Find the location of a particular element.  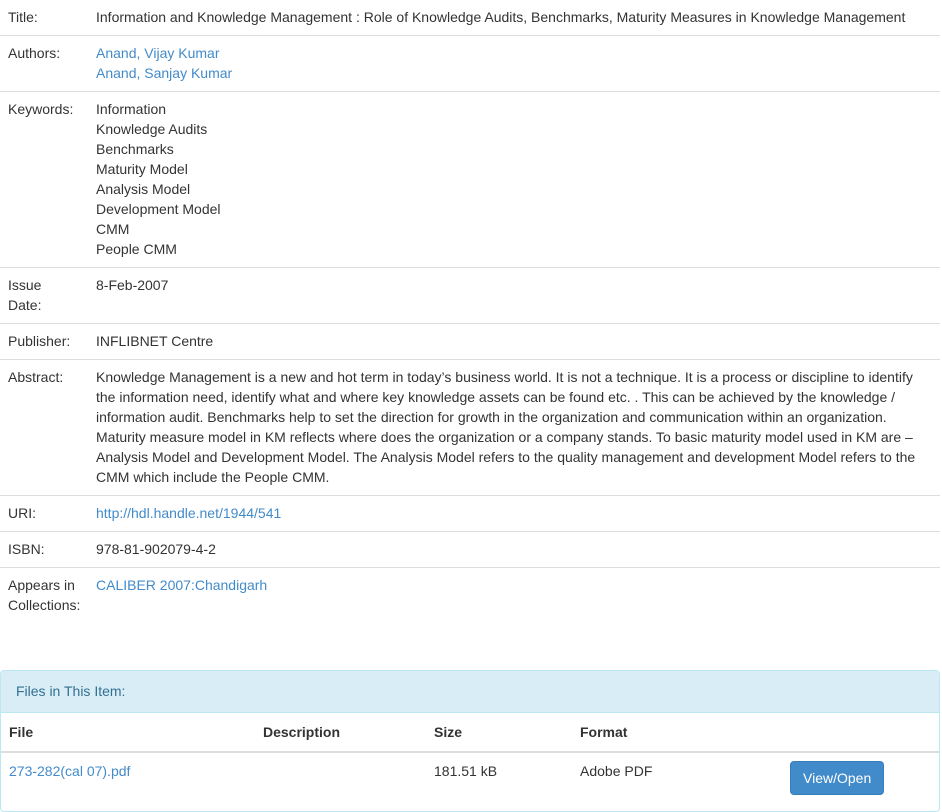

uri-value: http://hdl.handle.net/1944/541 is located at coordinates (514, 513).